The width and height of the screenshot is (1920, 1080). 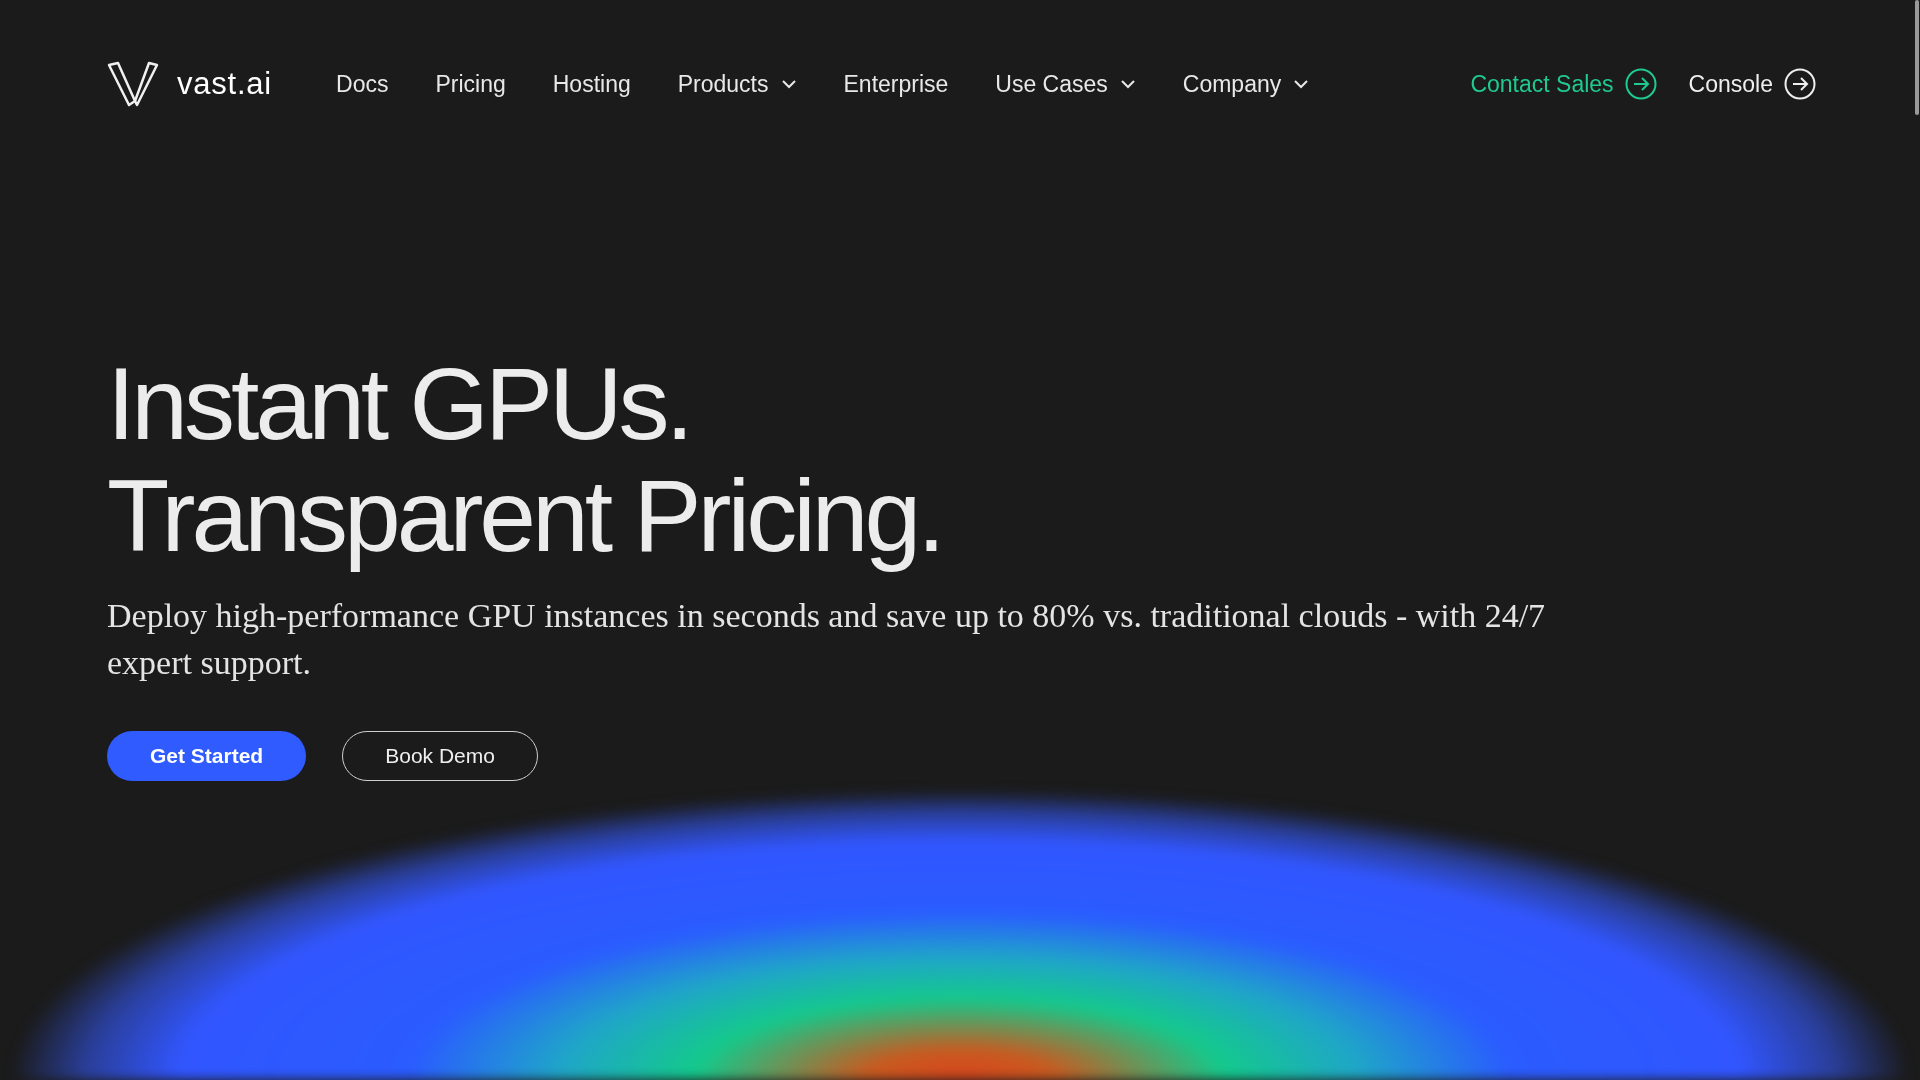 I want to click on nav-link: Docs, so click(x=362, y=84).